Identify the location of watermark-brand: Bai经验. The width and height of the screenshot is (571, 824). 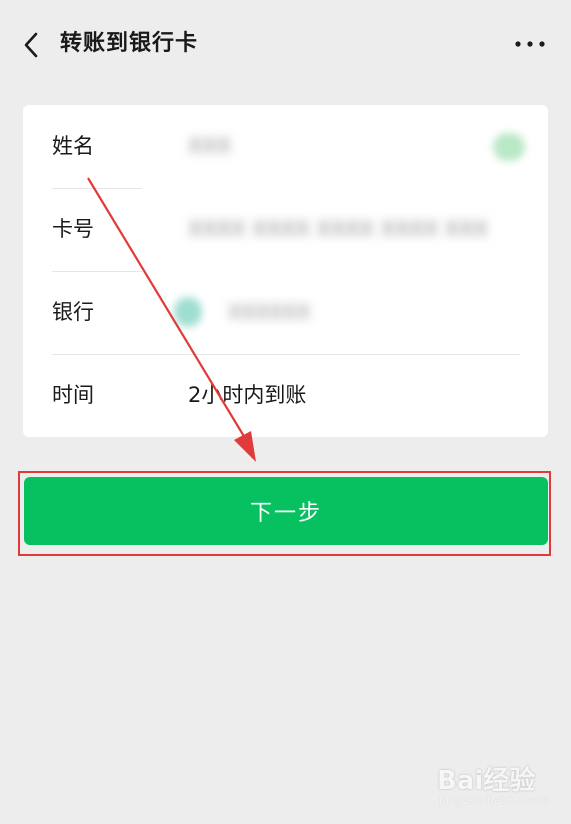
(486, 781).